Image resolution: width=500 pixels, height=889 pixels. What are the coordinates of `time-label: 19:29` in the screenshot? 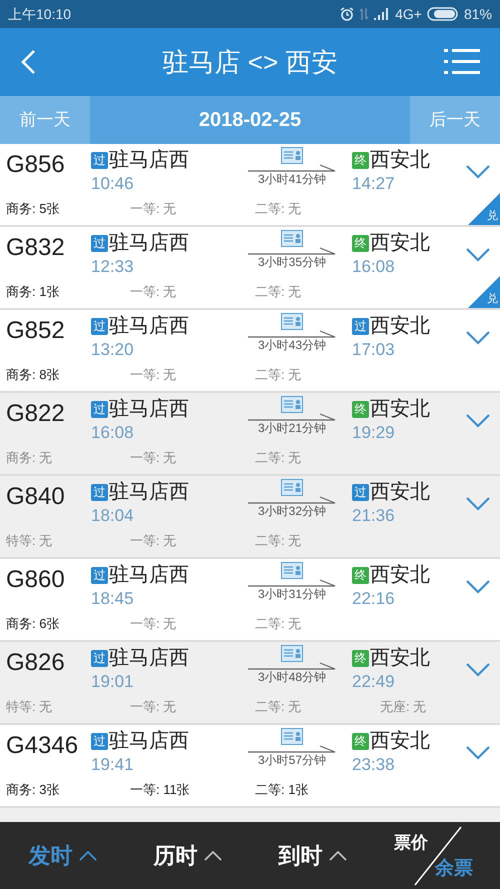 It's located at (374, 433).